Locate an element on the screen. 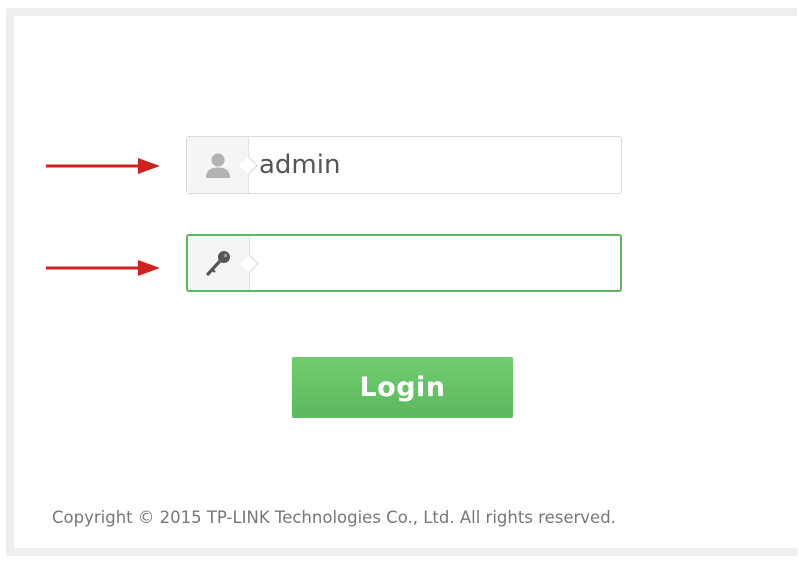  username-icon-cell is located at coordinates (218, 165).